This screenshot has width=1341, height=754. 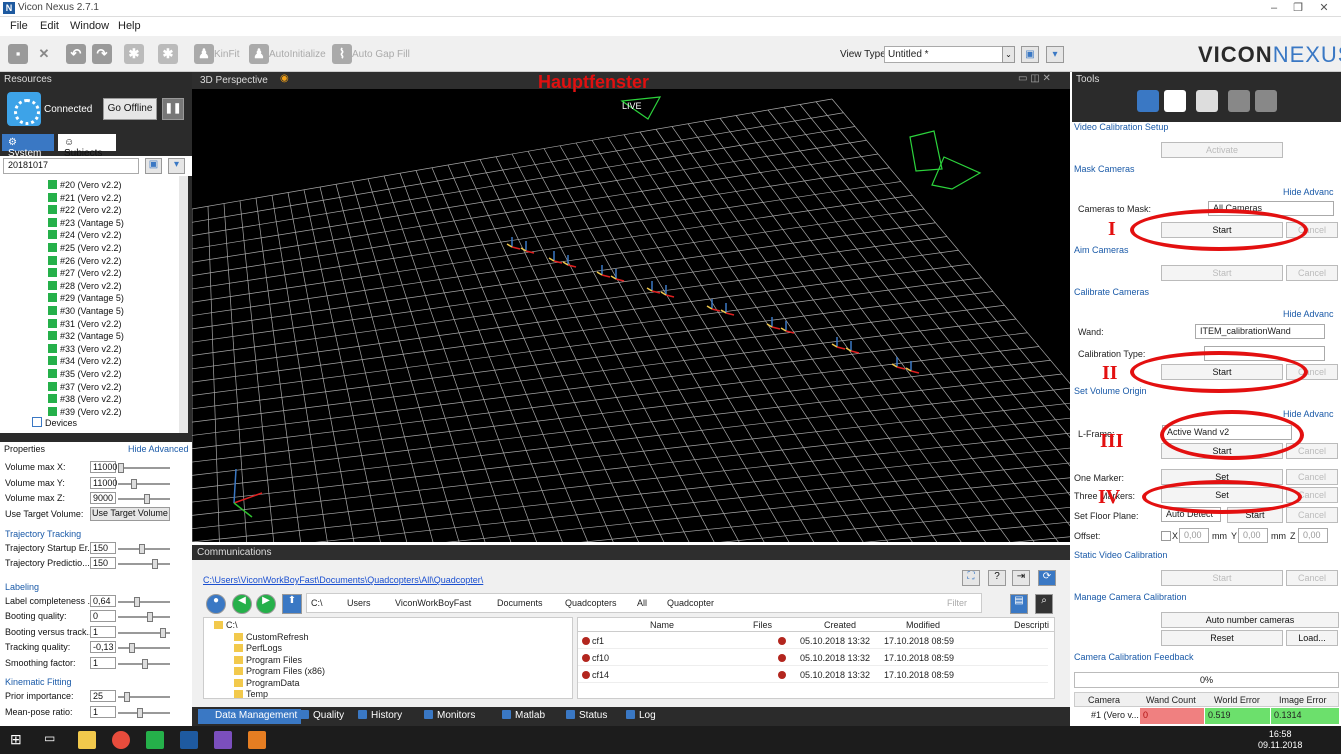 I want to click on devices-node: Devices, so click(x=54, y=422).